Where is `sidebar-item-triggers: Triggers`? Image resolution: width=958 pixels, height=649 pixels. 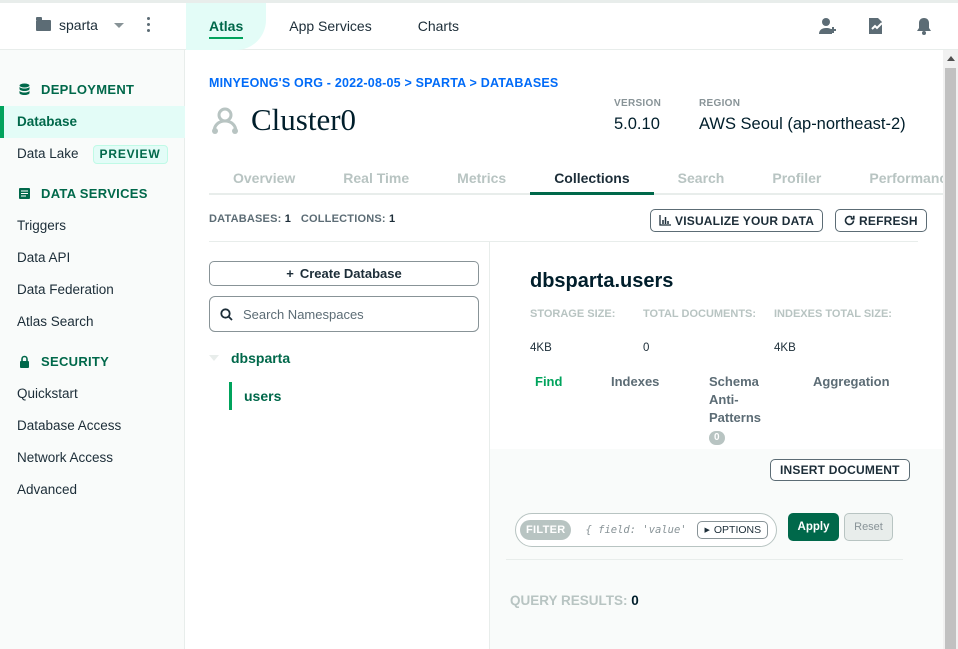 sidebar-item-triggers: Triggers is located at coordinates (92, 226).